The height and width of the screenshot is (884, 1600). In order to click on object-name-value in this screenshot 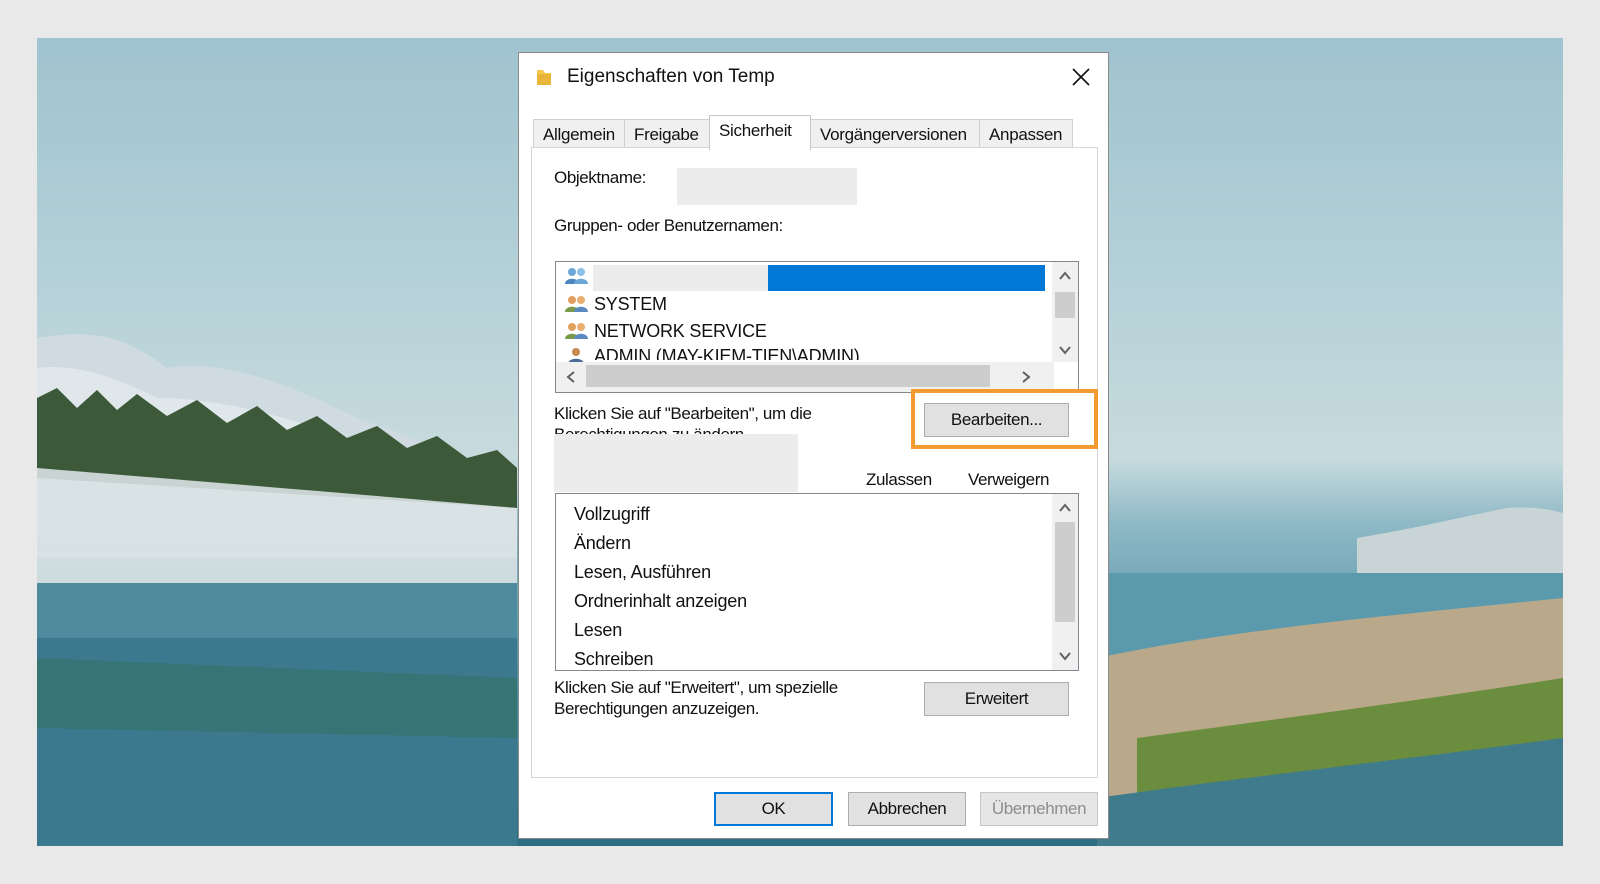, I will do `click(767, 186)`.